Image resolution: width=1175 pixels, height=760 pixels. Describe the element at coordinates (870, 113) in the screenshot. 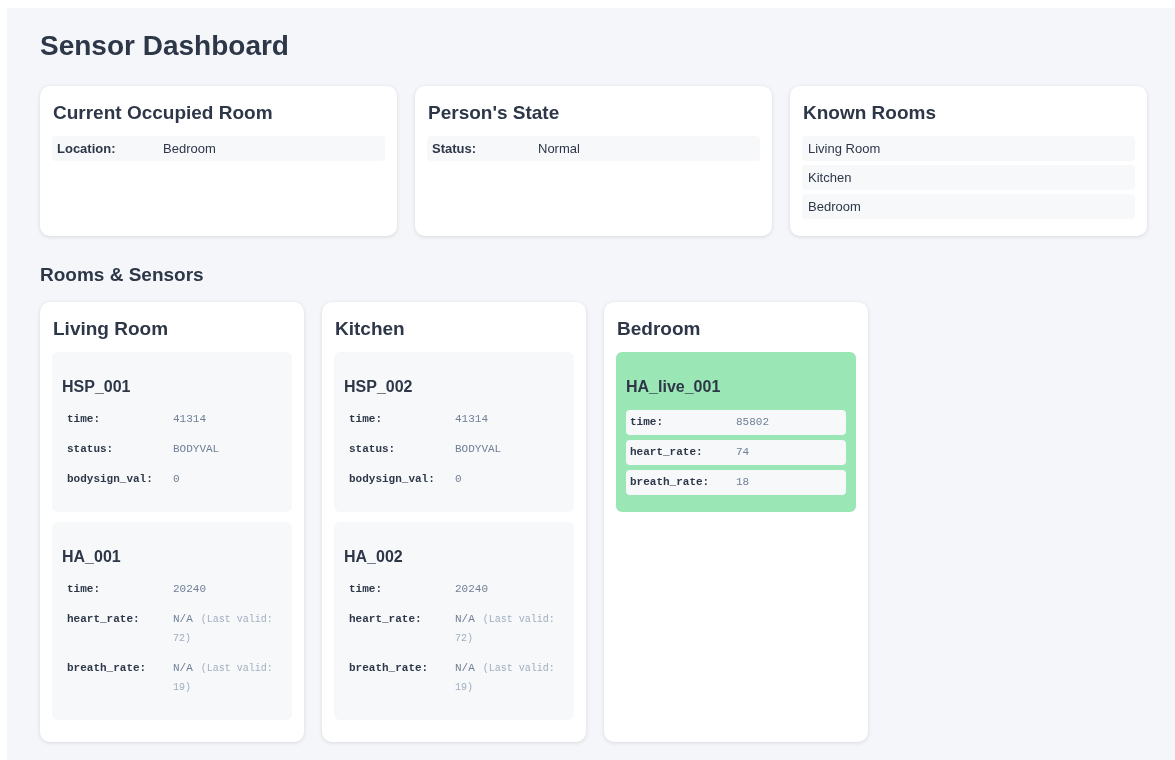

I see `card-title: Known Rooms` at that location.